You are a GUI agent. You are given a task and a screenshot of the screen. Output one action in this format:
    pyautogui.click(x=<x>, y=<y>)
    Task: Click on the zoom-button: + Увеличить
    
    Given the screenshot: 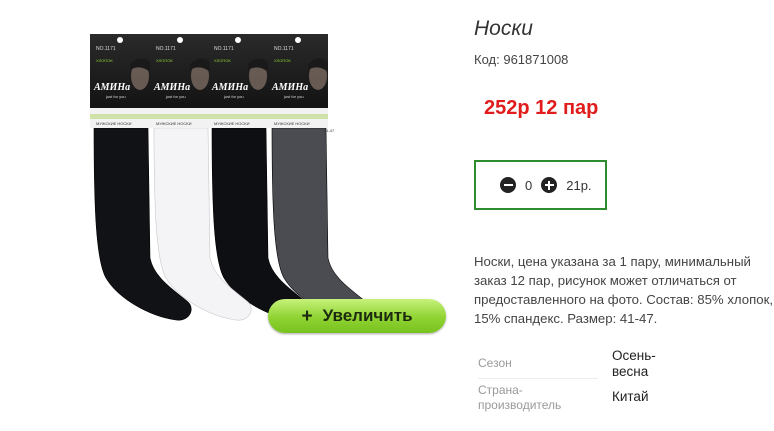 What is the action you would take?
    pyautogui.click(x=357, y=316)
    